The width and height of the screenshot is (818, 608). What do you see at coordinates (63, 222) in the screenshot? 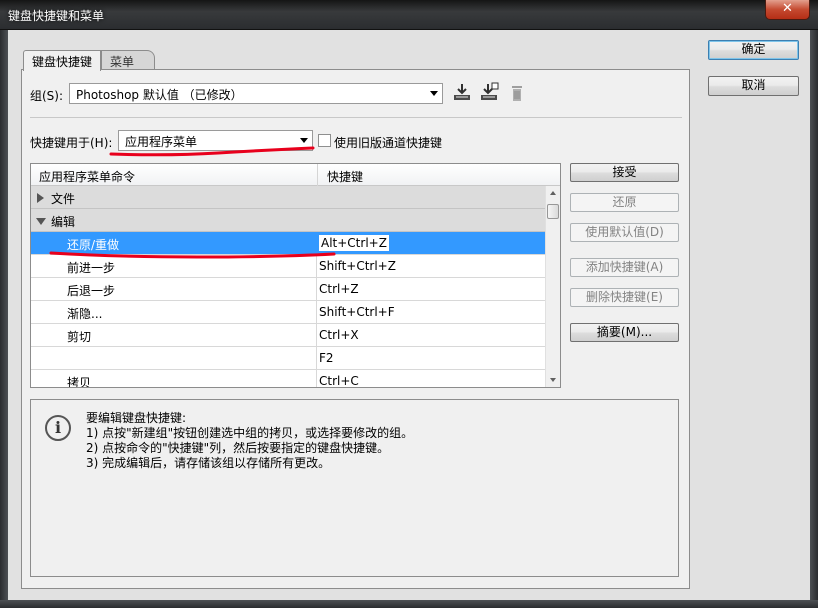
I see `row-command: 编辑` at bounding box center [63, 222].